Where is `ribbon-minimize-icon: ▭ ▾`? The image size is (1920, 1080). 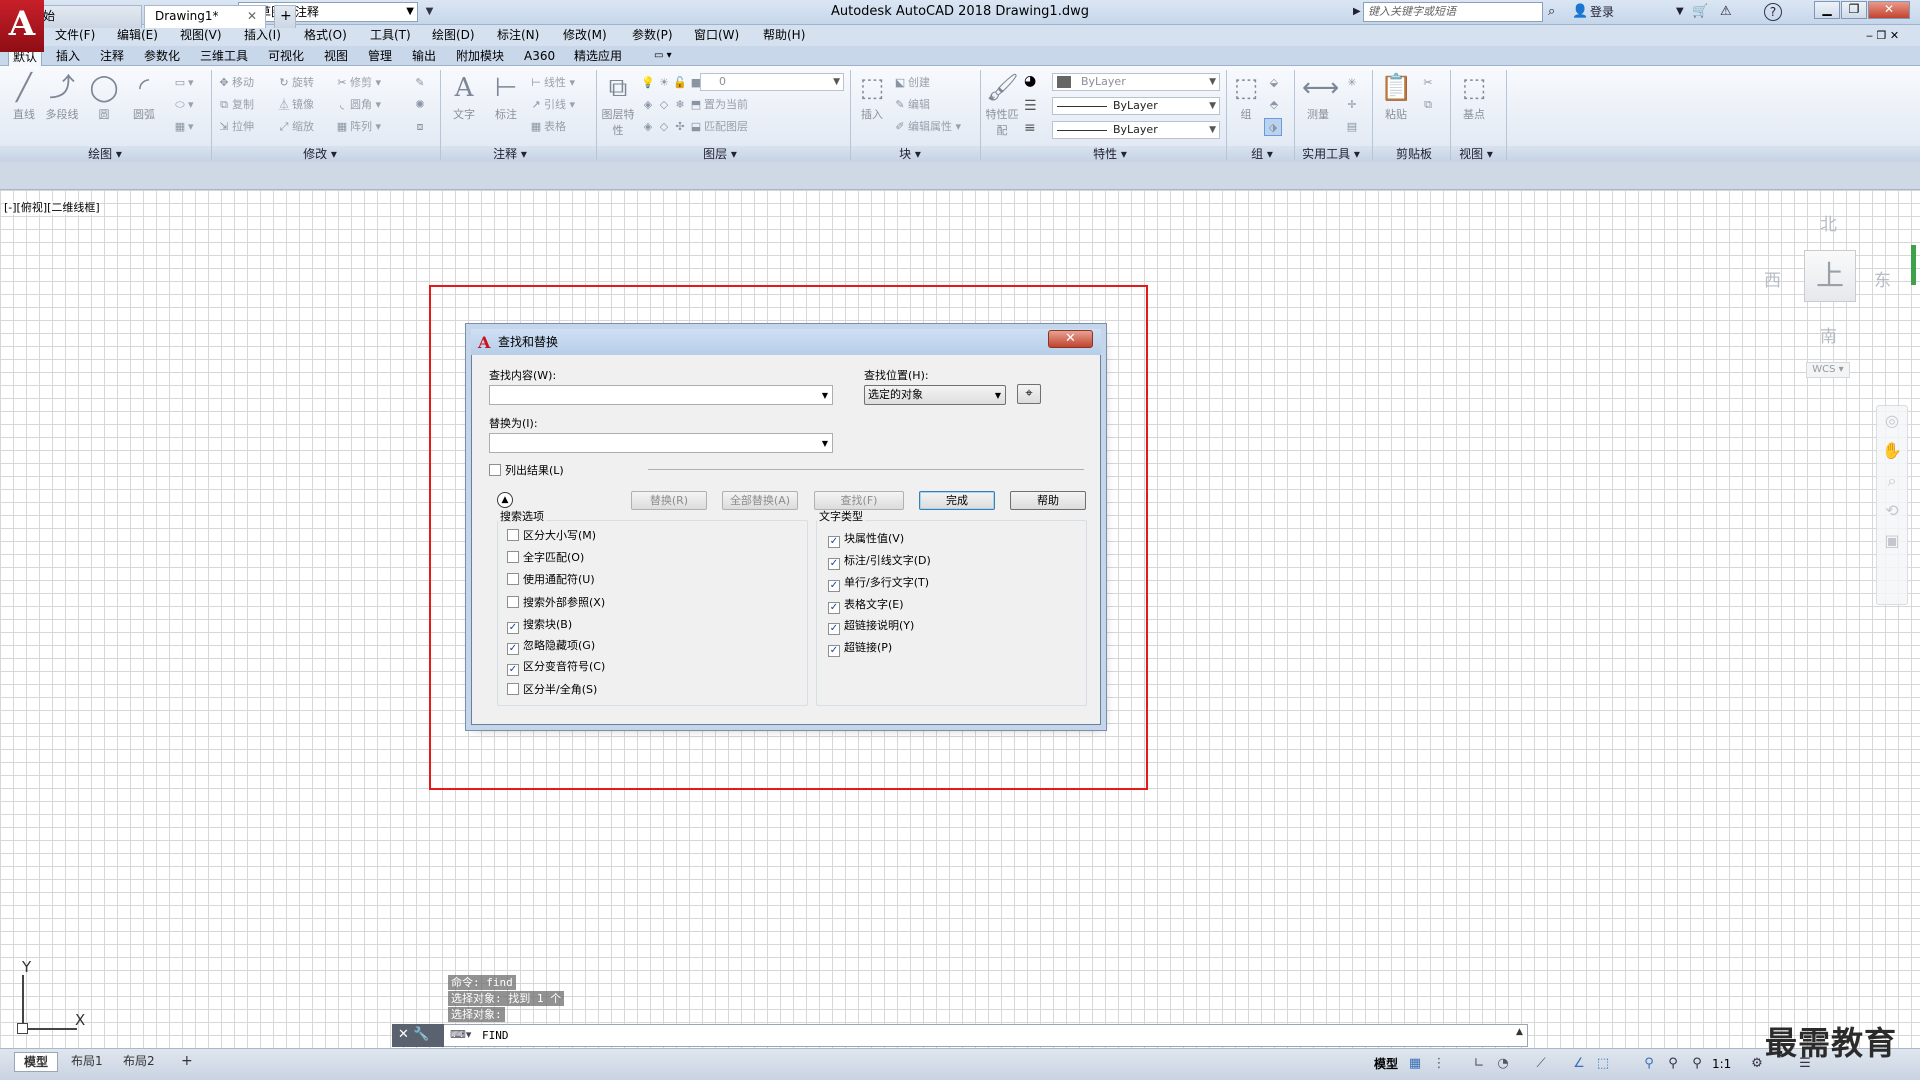 ribbon-minimize-icon: ▭ ▾ is located at coordinates (663, 56).